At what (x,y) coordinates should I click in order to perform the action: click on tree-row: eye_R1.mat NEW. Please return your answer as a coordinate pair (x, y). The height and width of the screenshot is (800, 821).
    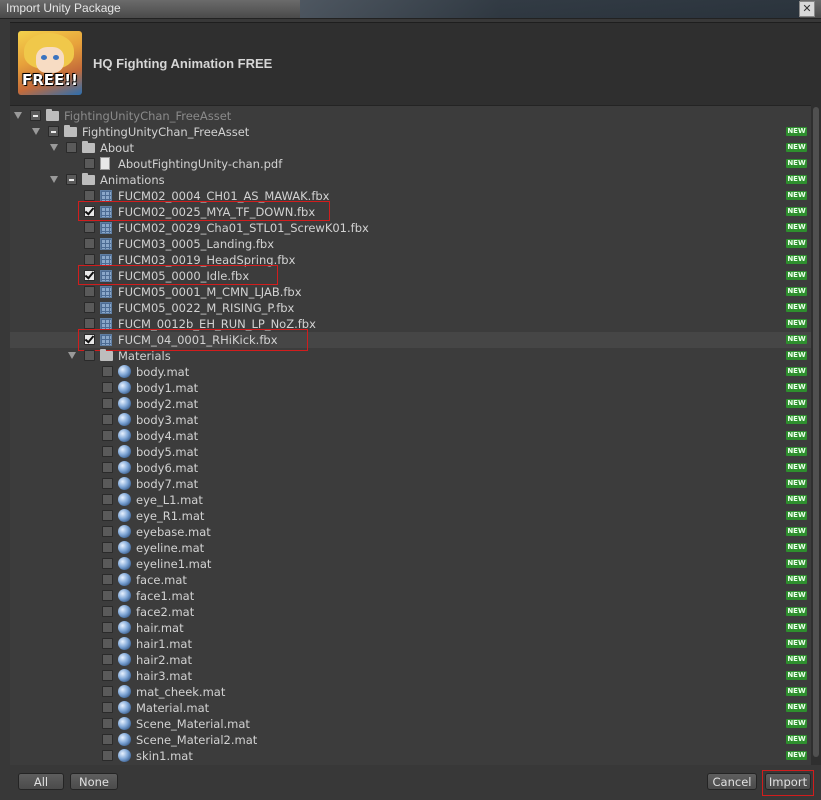
    Looking at the image, I should click on (410, 516).